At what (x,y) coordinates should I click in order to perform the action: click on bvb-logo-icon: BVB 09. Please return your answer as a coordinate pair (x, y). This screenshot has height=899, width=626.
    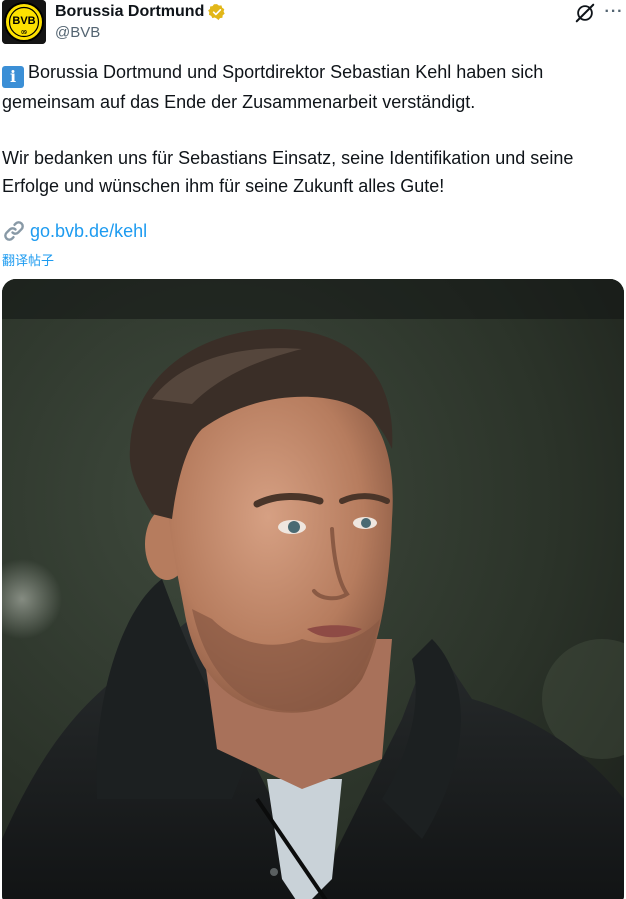
    Looking at the image, I should click on (24, 22).